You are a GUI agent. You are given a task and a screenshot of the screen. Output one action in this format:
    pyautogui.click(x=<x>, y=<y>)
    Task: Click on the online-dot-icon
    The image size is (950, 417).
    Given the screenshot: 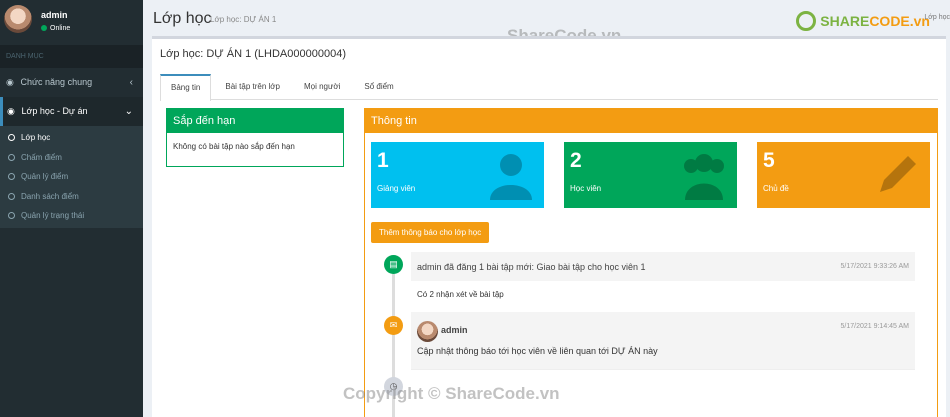 What is the action you would take?
    pyautogui.click(x=44, y=28)
    